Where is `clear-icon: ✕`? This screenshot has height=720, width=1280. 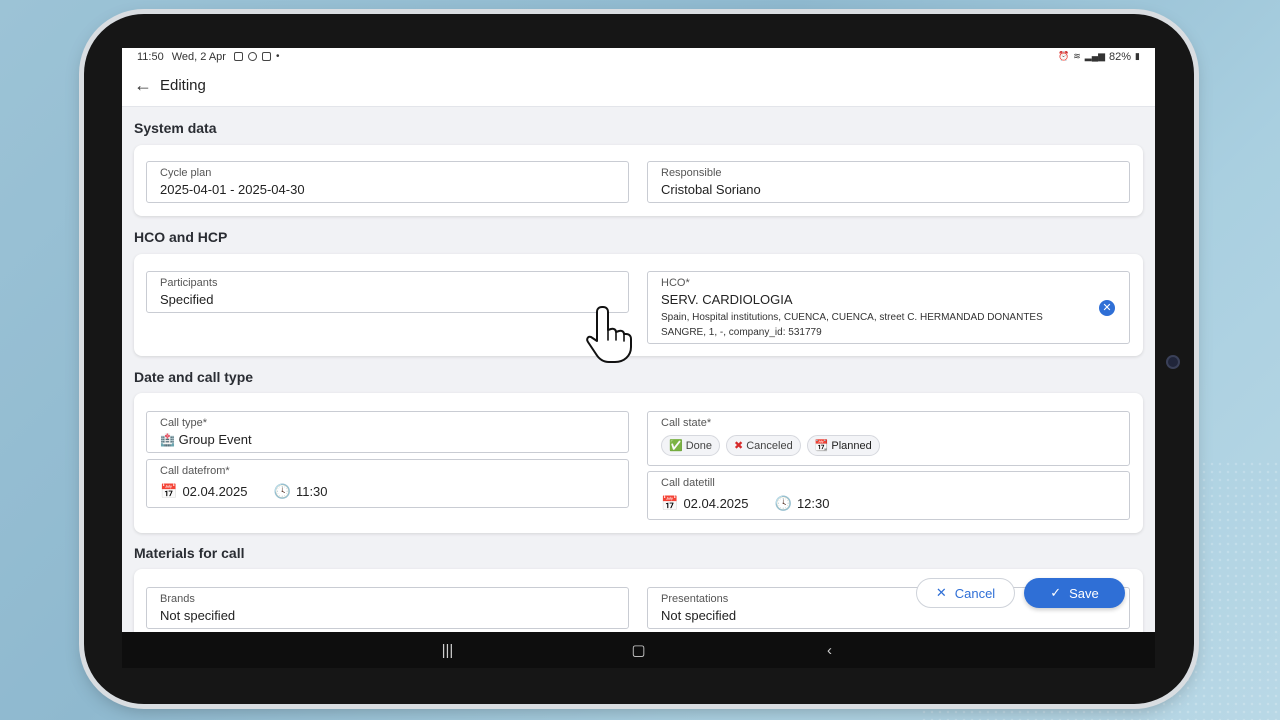
clear-icon: ✕ is located at coordinates (1107, 308).